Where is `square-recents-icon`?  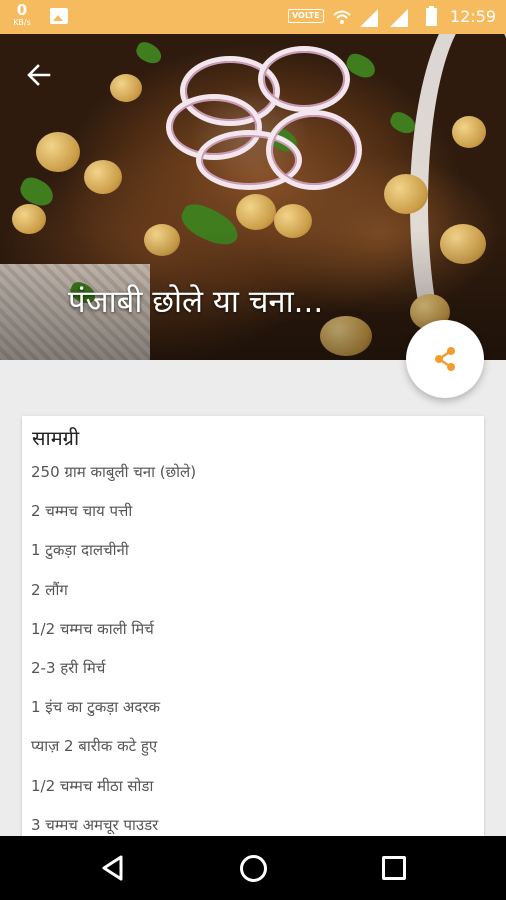 square-recents-icon is located at coordinates (394, 868).